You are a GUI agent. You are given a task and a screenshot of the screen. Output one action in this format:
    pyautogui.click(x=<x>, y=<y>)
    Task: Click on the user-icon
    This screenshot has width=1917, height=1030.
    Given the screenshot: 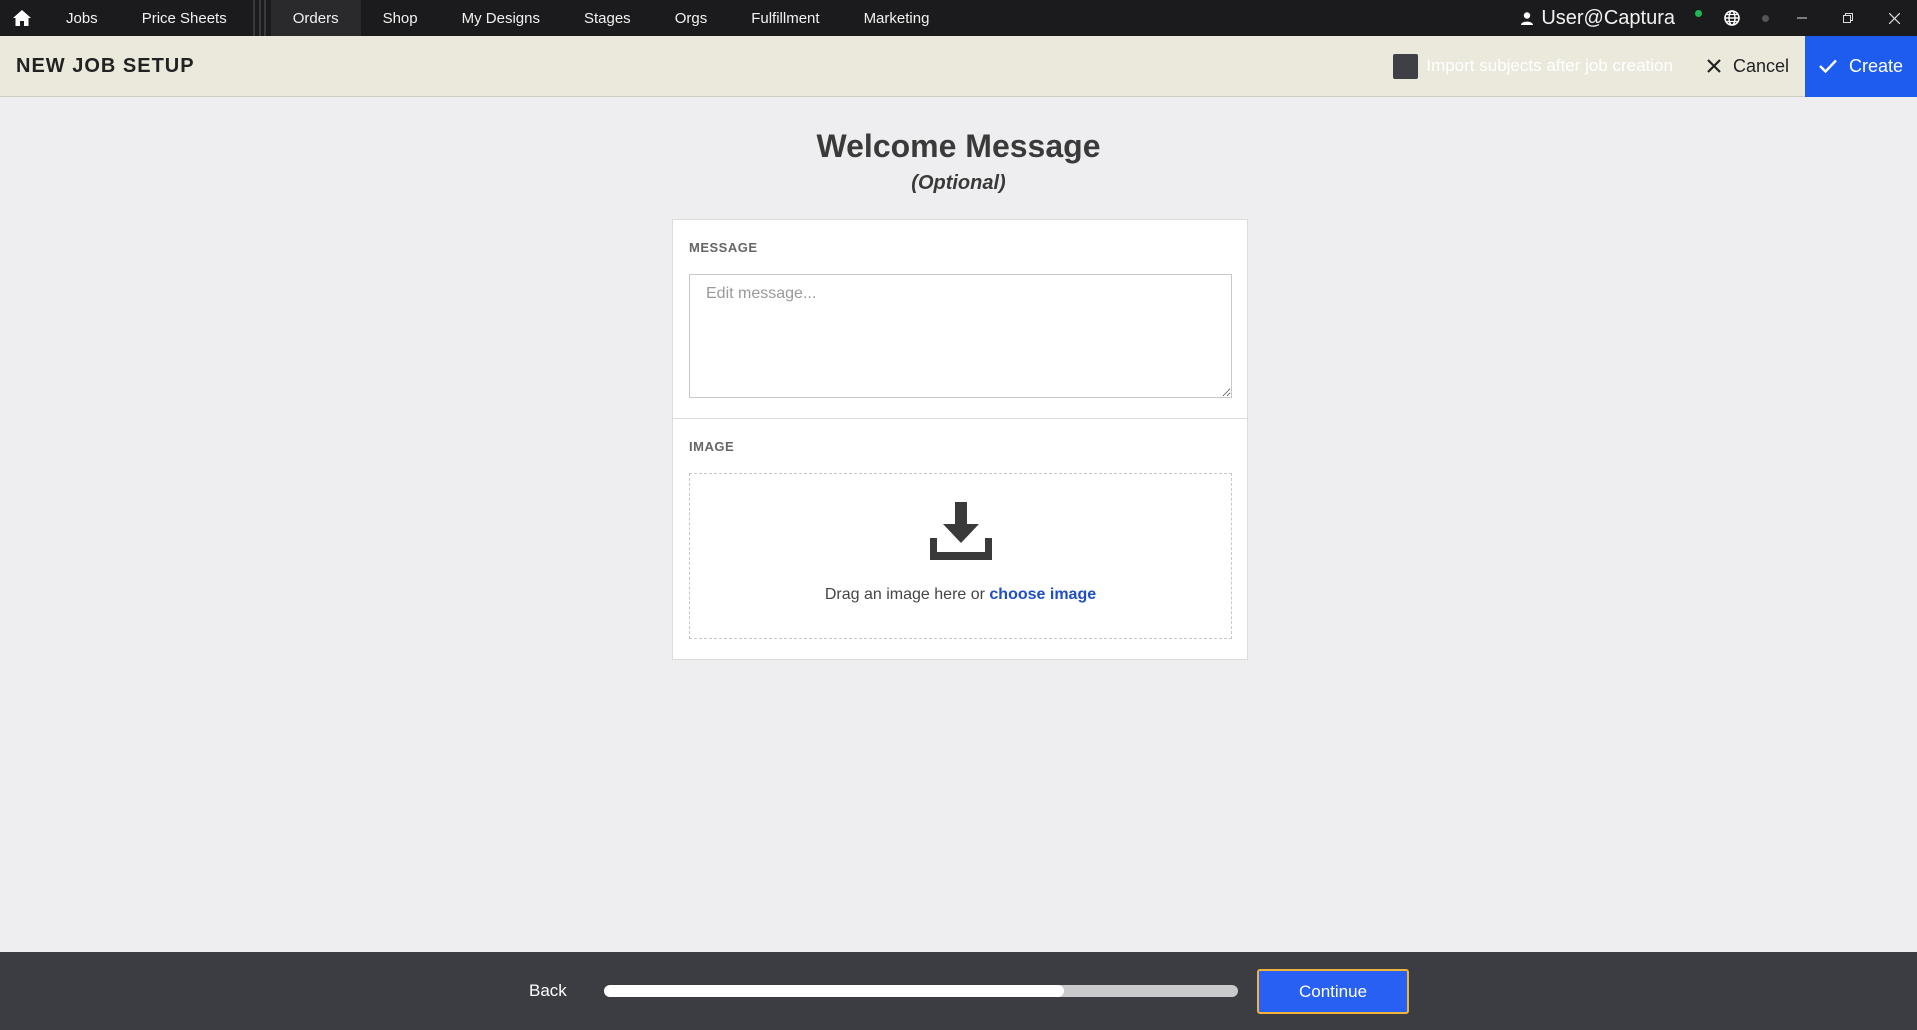 What is the action you would take?
    pyautogui.click(x=1527, y=18)
    